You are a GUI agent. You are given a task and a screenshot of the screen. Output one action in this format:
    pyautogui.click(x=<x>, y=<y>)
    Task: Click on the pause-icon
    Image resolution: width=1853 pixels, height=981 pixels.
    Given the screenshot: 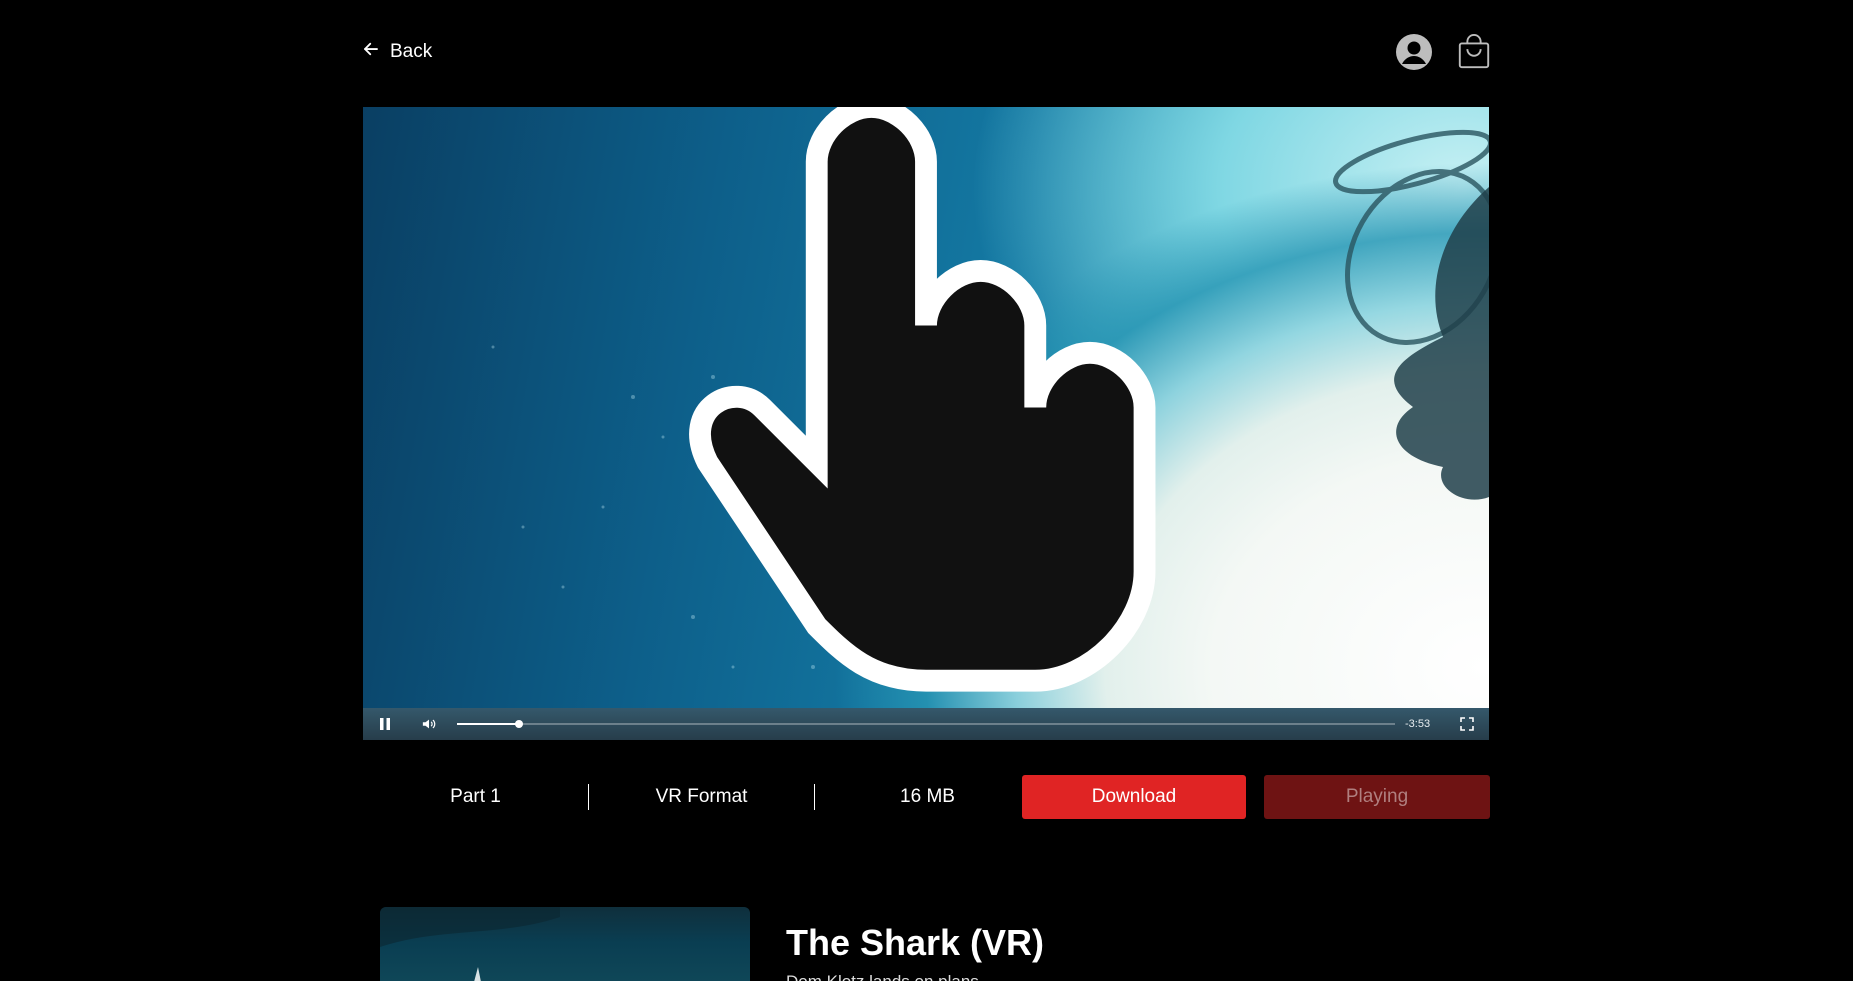 What is the action you would take?
    pyautogui.click(x=385, y=724)
    